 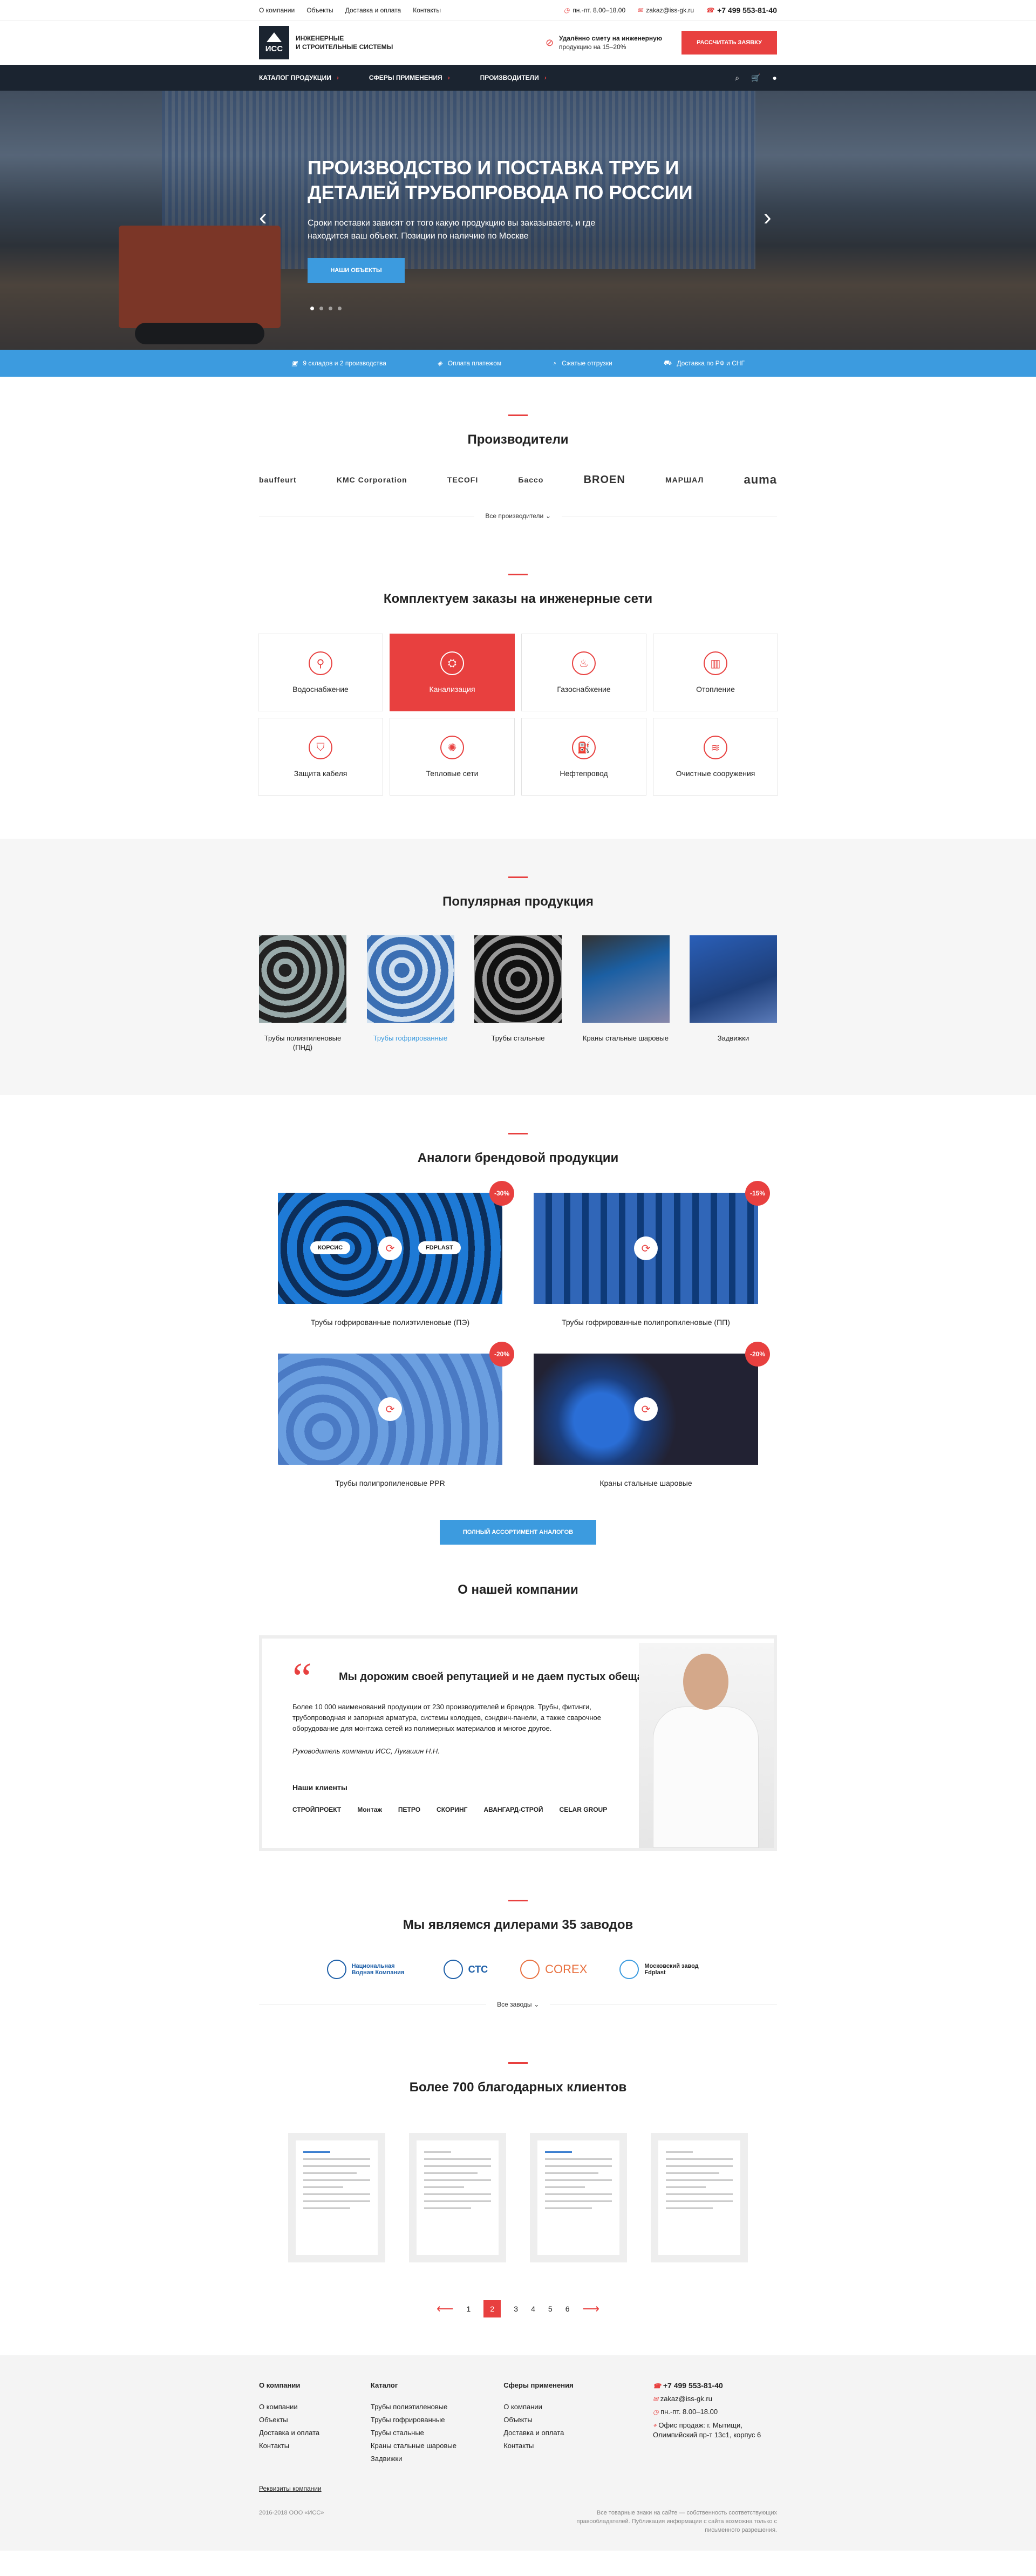 What do you see at coordinates (514, 516) in the screenshot?
I see `more-label: Все производители` at bounding box center [514, 516].